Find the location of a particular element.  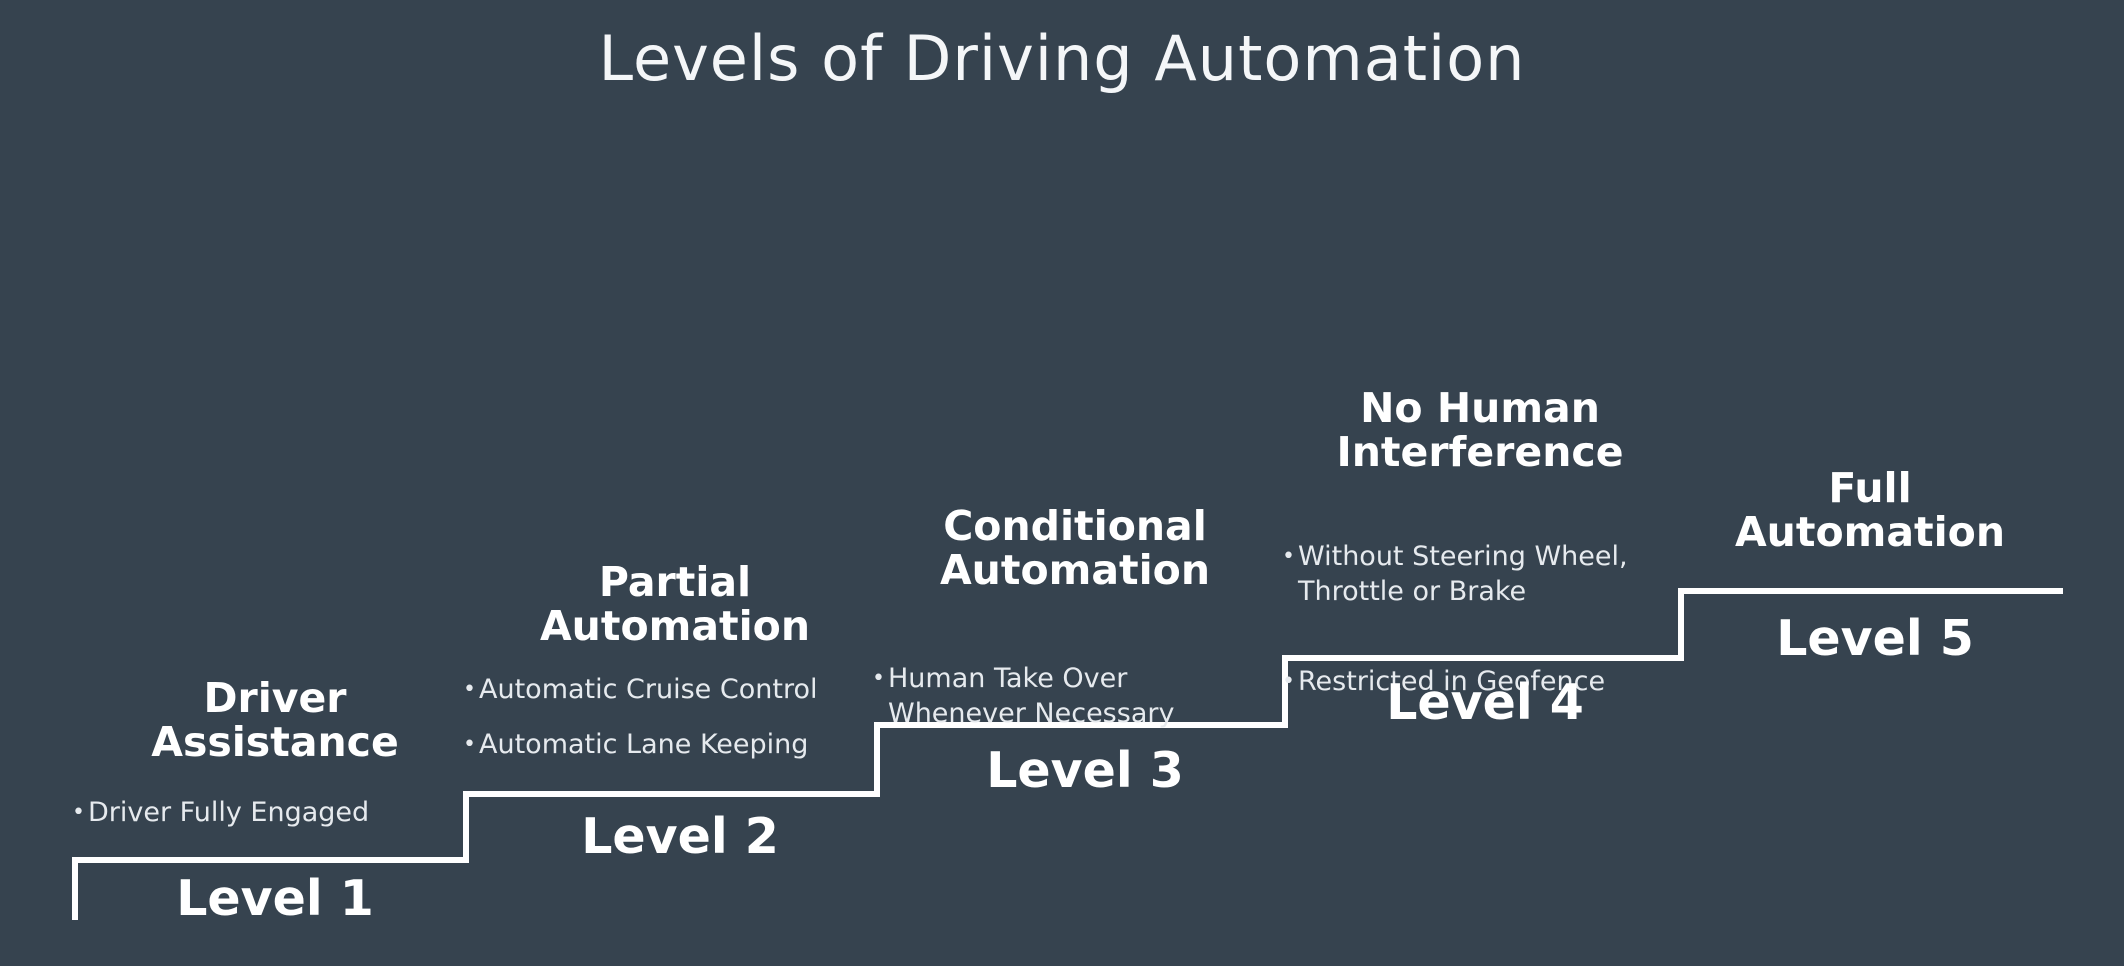

level-4-heading: No Human Interference is located at coordinates (1480, 430).